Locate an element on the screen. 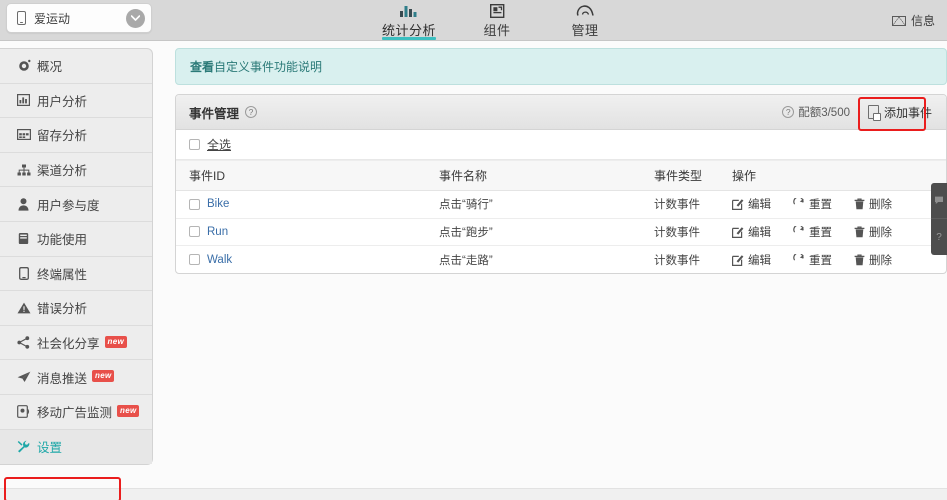 This screenshot has width=947, height=500. sidebar-item-channel-label: 渠道分析 is located at coordinates (62, 171).